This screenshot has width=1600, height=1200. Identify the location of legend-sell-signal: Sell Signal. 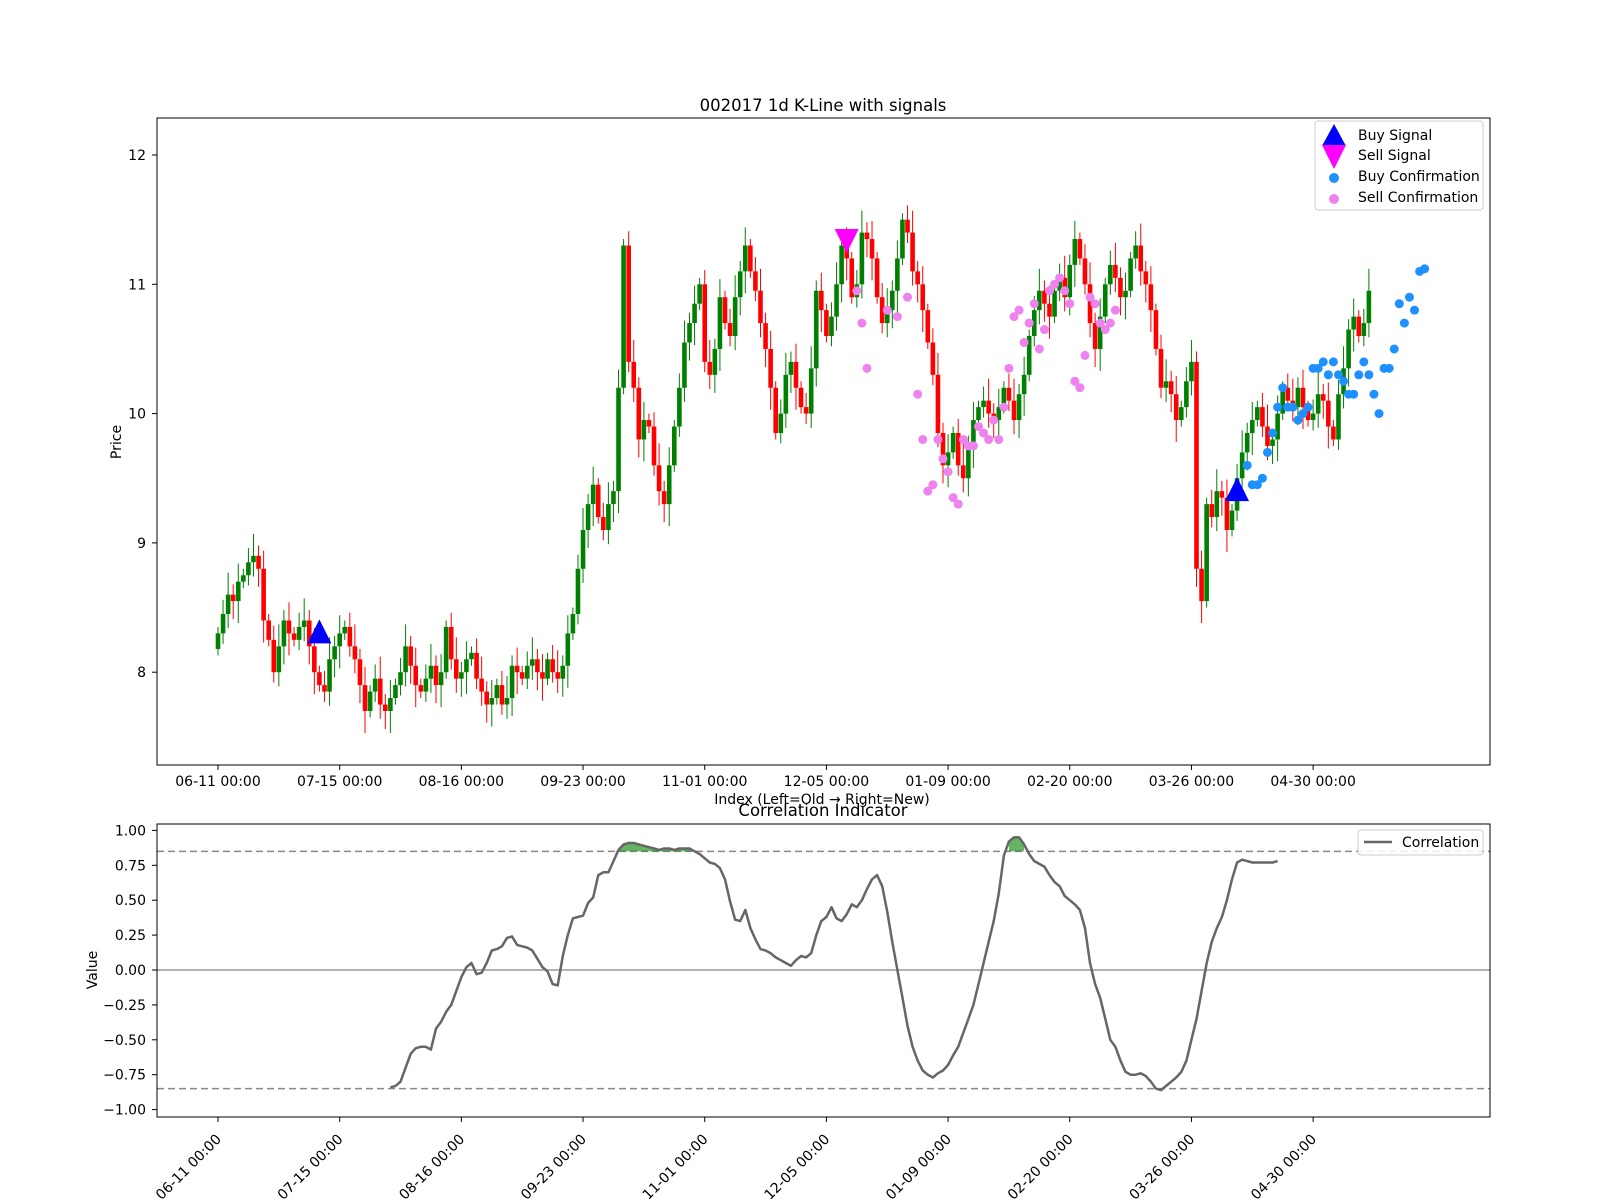
(1394, 156).